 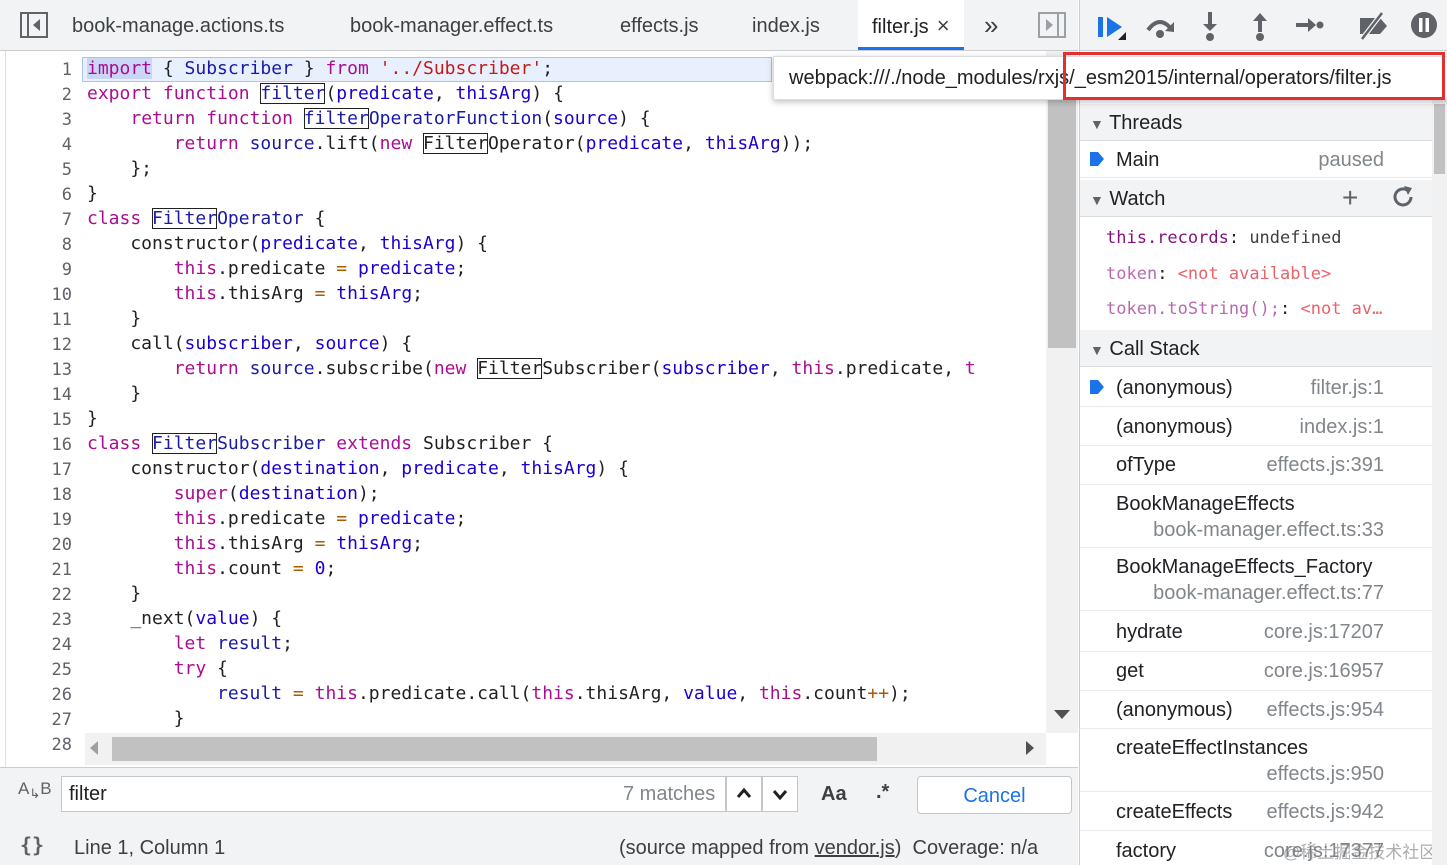 I want to click on watch-section-header: ▼ Watch, so click(x=1256, y=198).